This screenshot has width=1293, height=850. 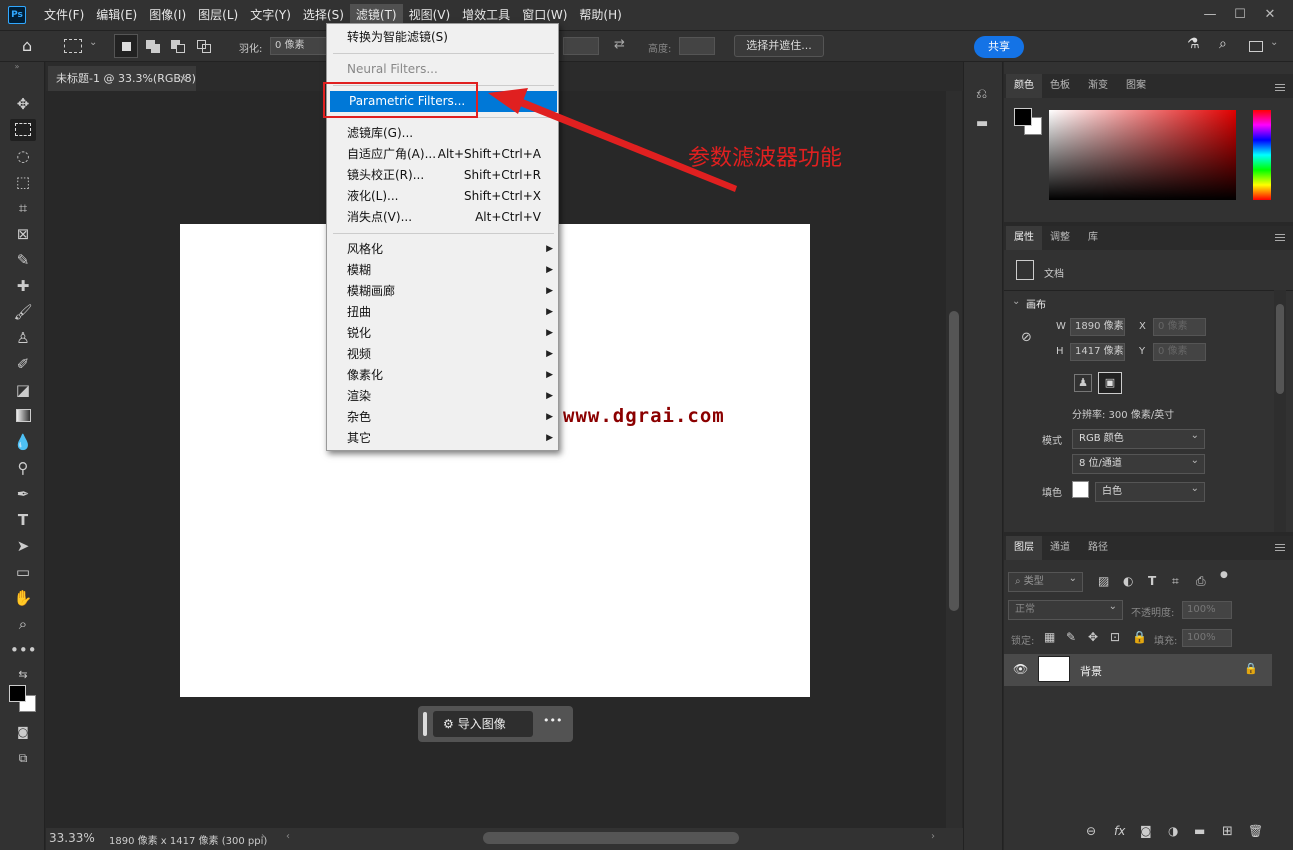 I want to click on workspace-icon, so click(x=1256, y=46).